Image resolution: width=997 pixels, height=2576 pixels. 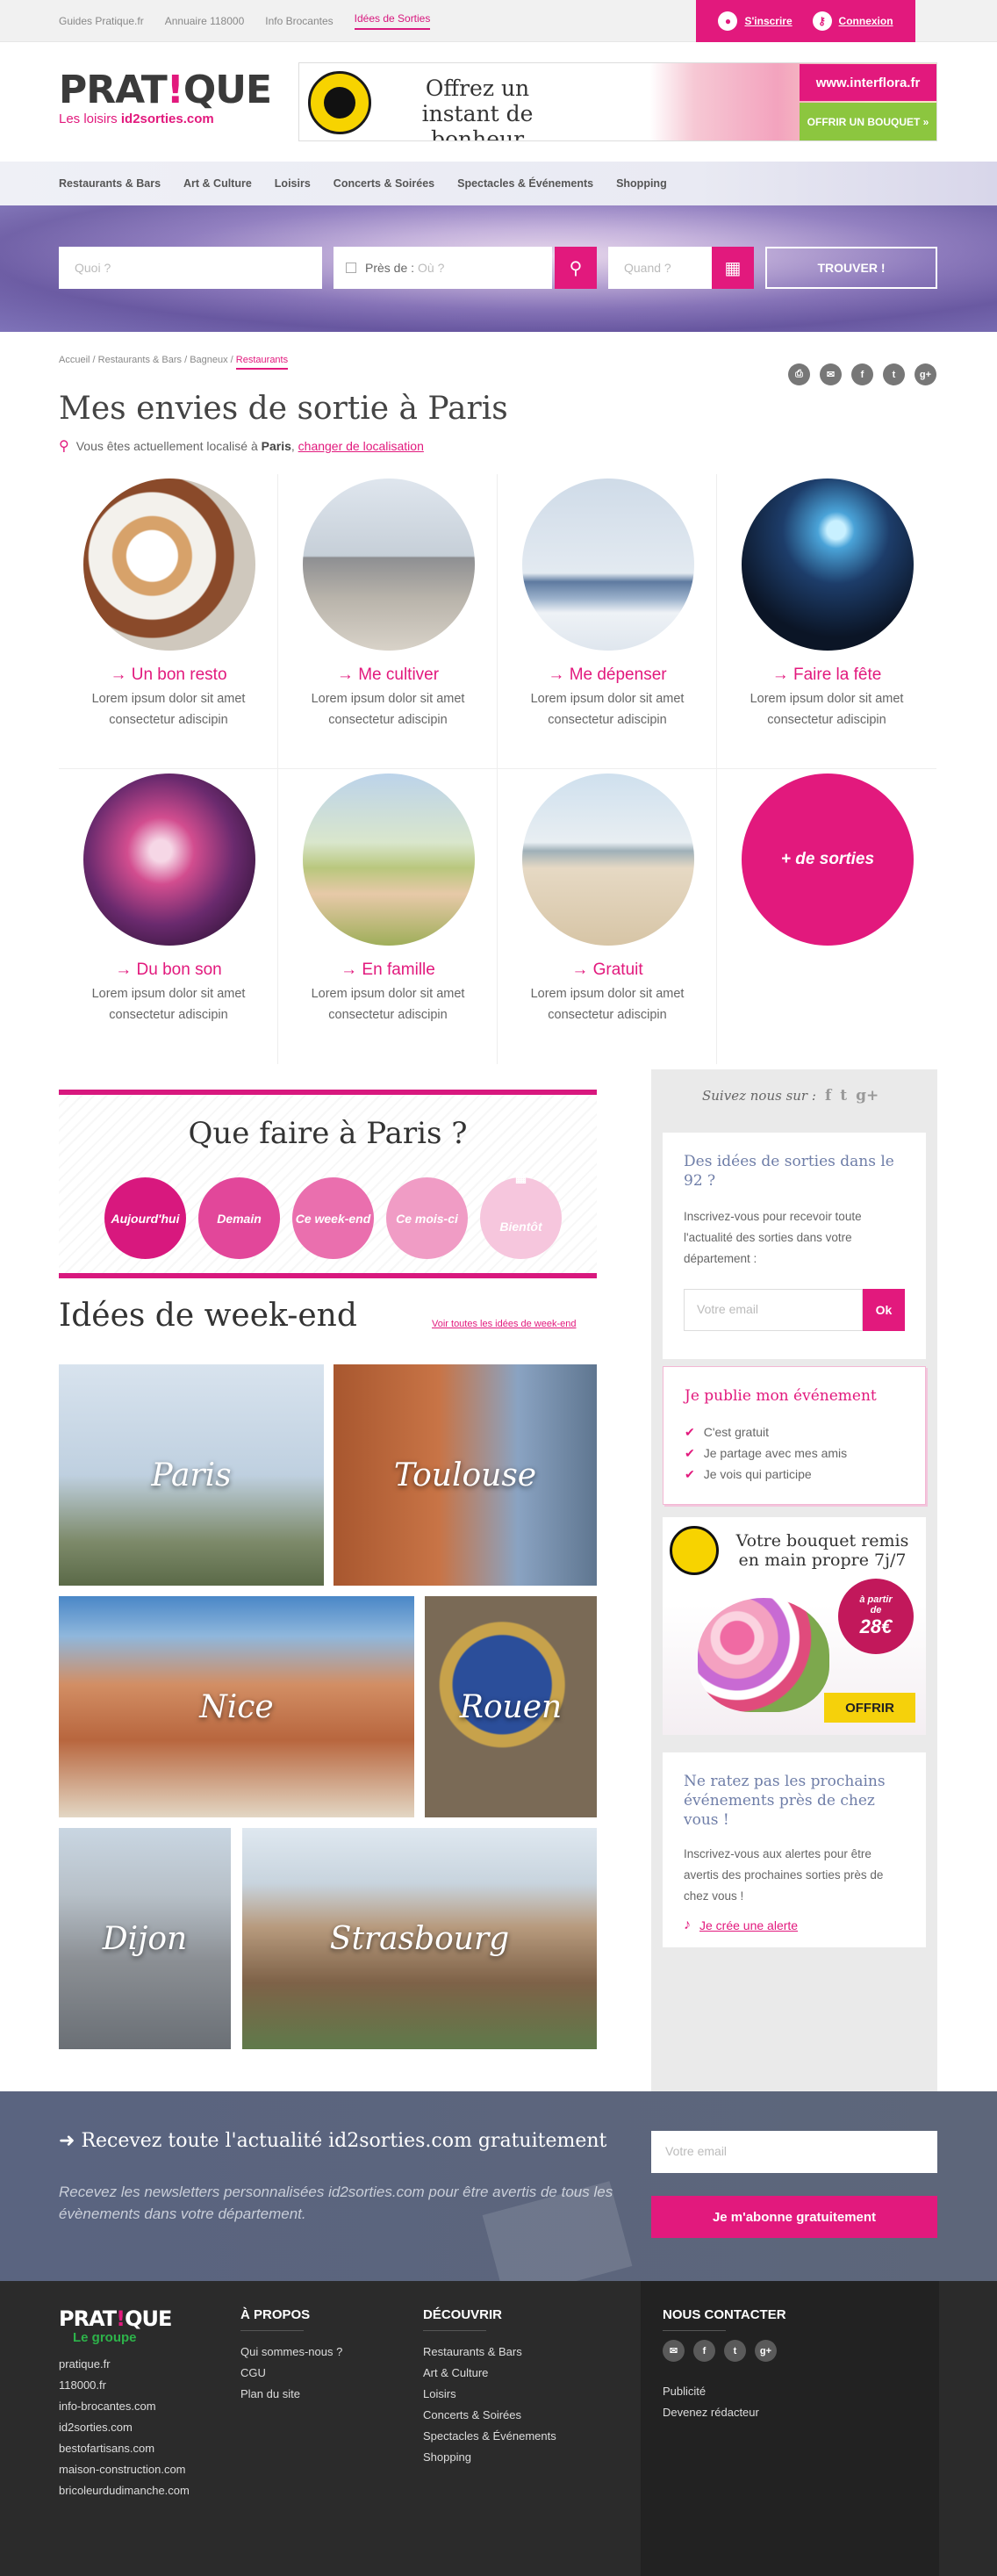 I want to click on network-link-guides: Guides Pratique.fr, so click(x=101, y=21).